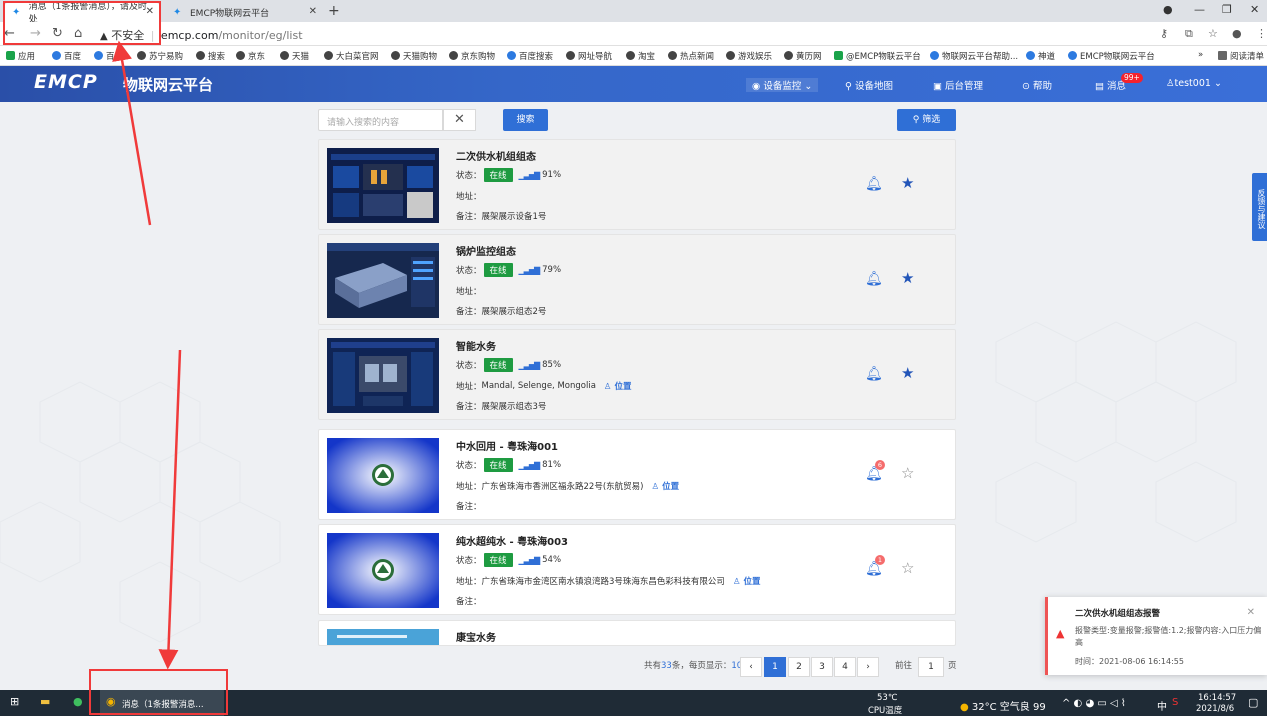 This screenshot has height=716, width=1267. Describe the element at coordinates (640, 56) in the screenshot. I see `bookmark-item: 淘宝` at that location.